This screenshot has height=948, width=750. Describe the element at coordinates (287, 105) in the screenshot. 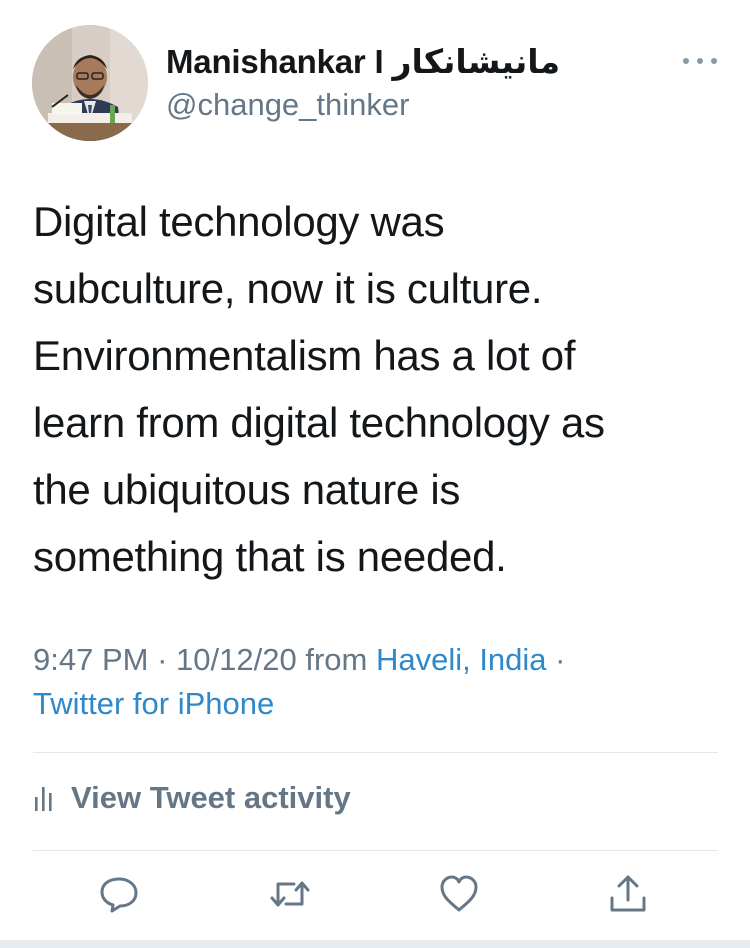

I see `user-handle: @change_thinker` at that location.